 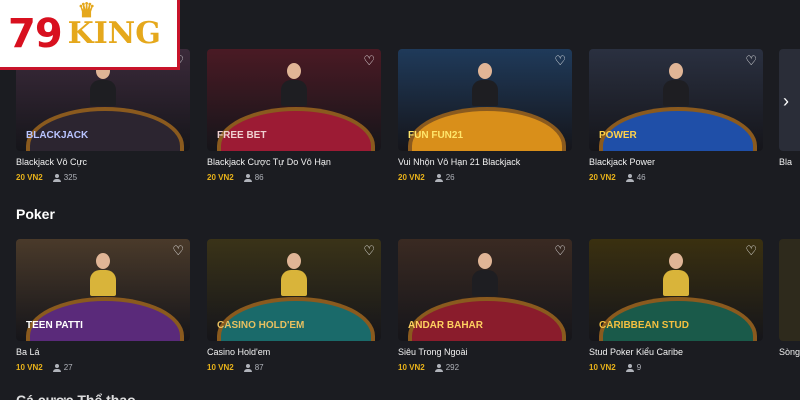 I want to click on game-logo-badge: FUN FUN21, so click(x=436, y=135).